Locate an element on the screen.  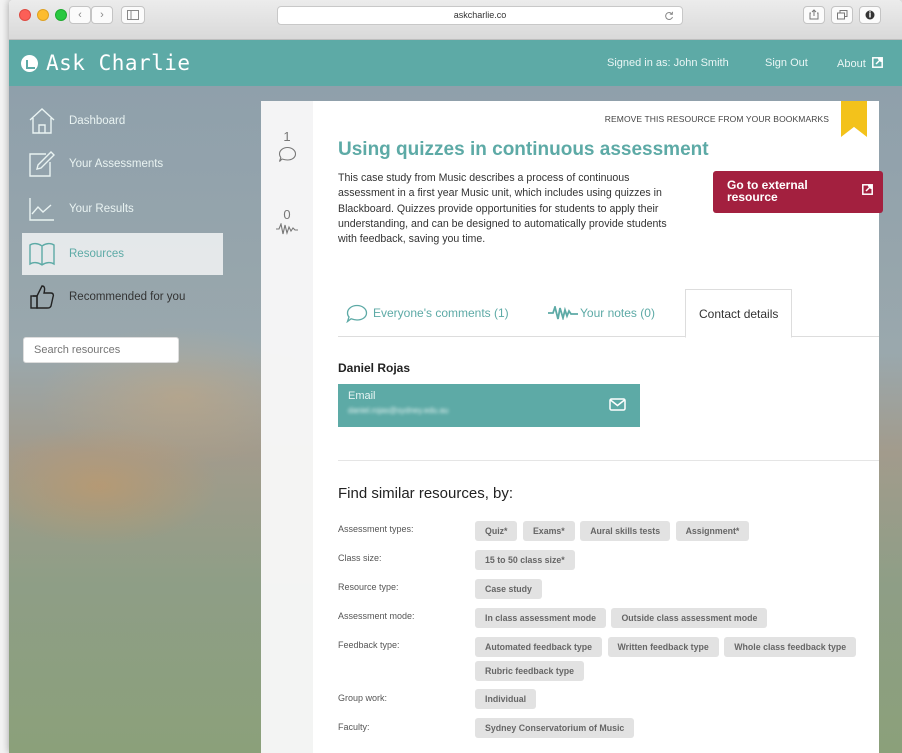
tag: Assignment* is located at coordinates (712, 531).